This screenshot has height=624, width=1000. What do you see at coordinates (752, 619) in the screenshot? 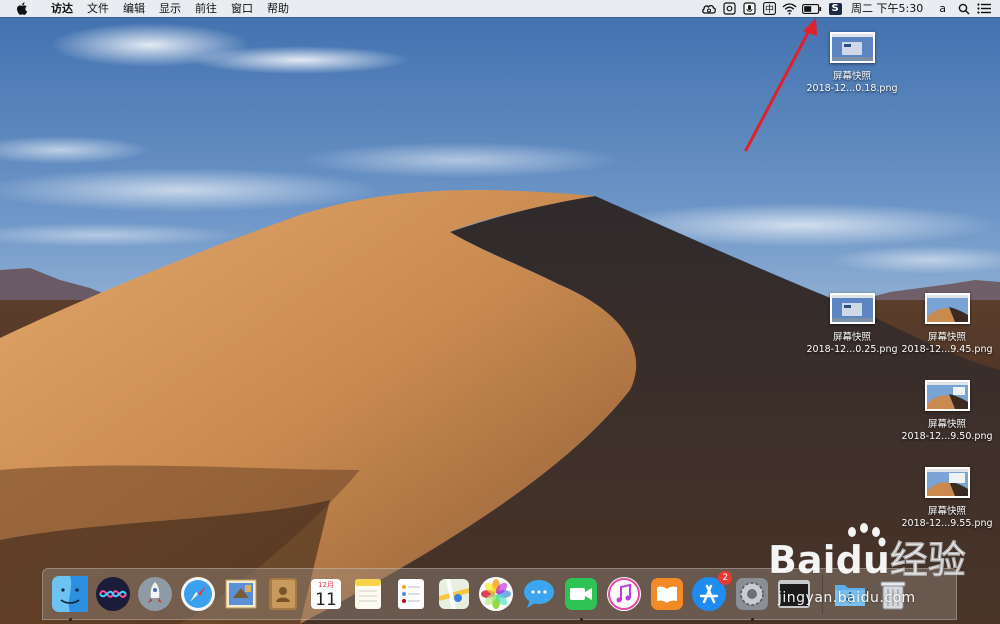
I see `running-indicator` at bounding box center [752, 619].